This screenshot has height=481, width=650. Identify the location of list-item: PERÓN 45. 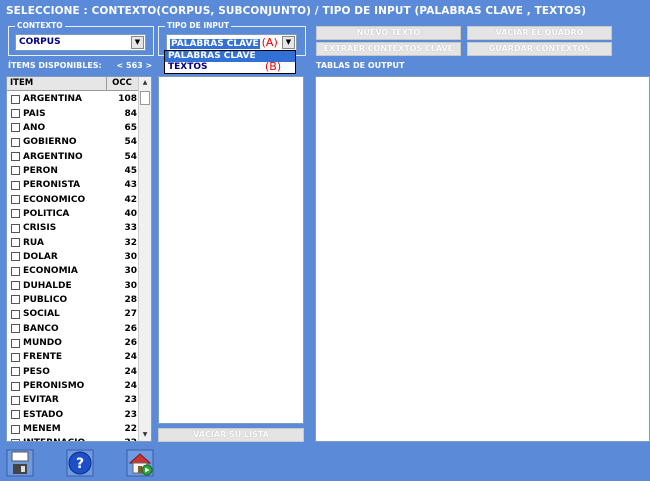
(72, 171).